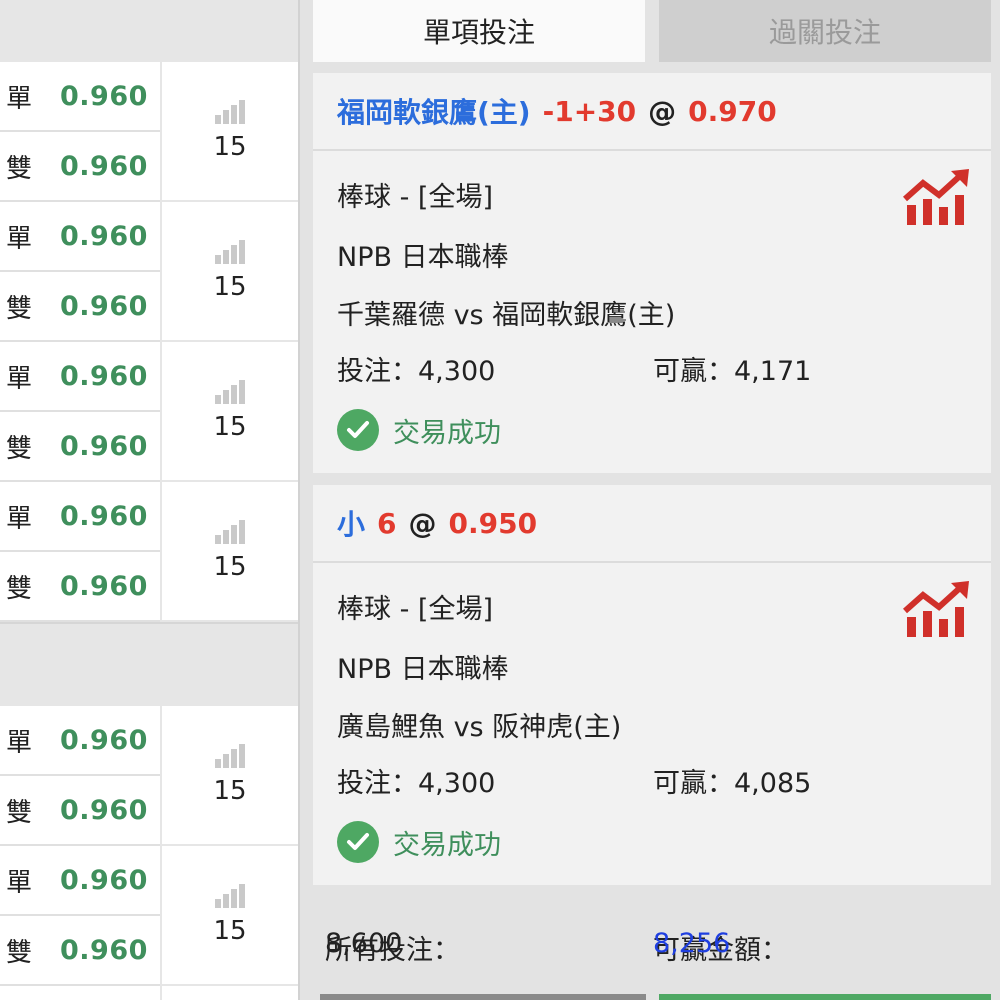 Image resolution: width=1000 pixels, height=1000 pixels. What do you see at coordinates (732, 780) in the screenshot?
I see `potential-win: 可贏：4,085` at bounding box center [732, 780].